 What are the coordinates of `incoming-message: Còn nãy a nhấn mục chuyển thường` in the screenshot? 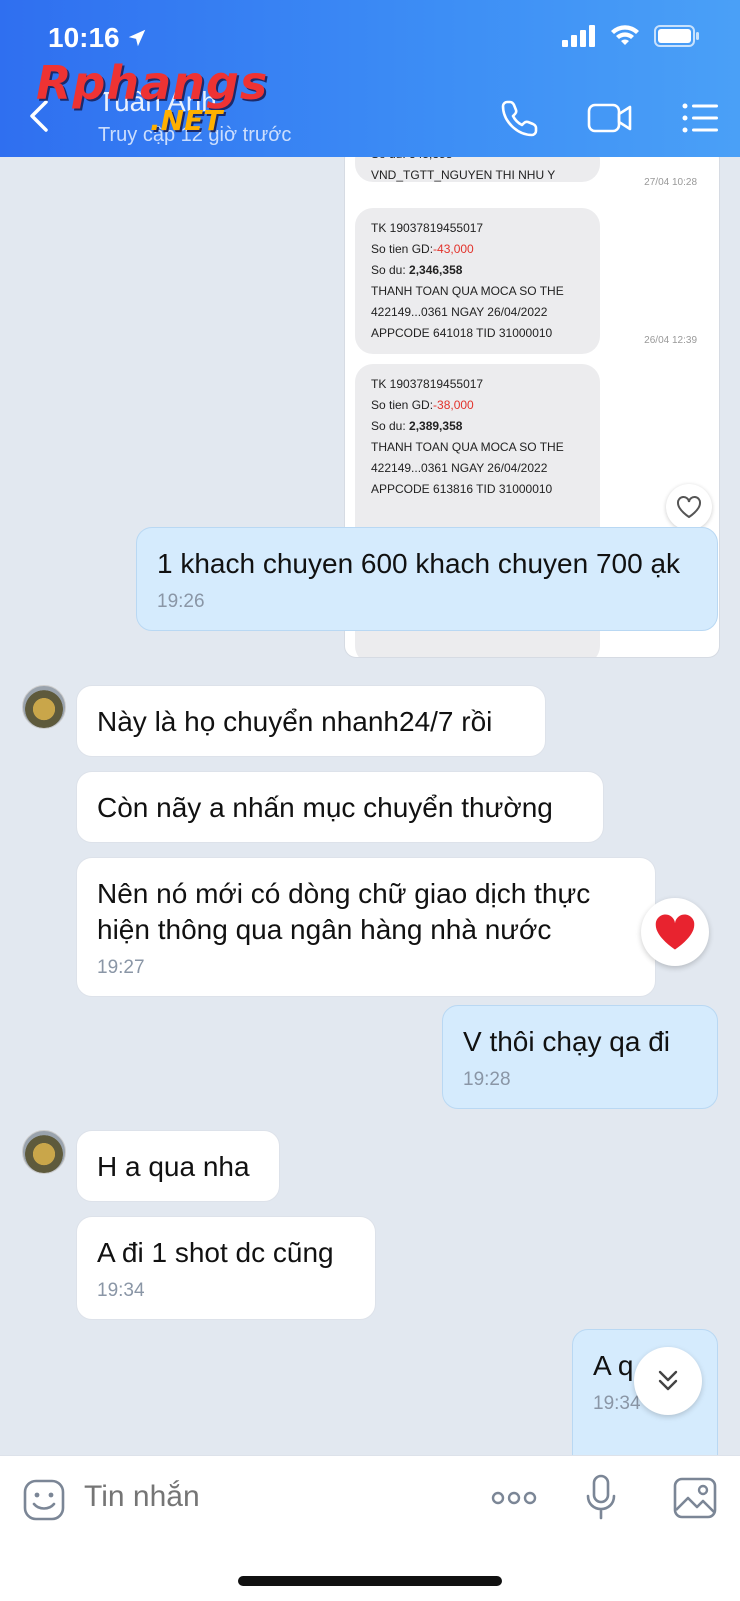 It's located at (340, 807).